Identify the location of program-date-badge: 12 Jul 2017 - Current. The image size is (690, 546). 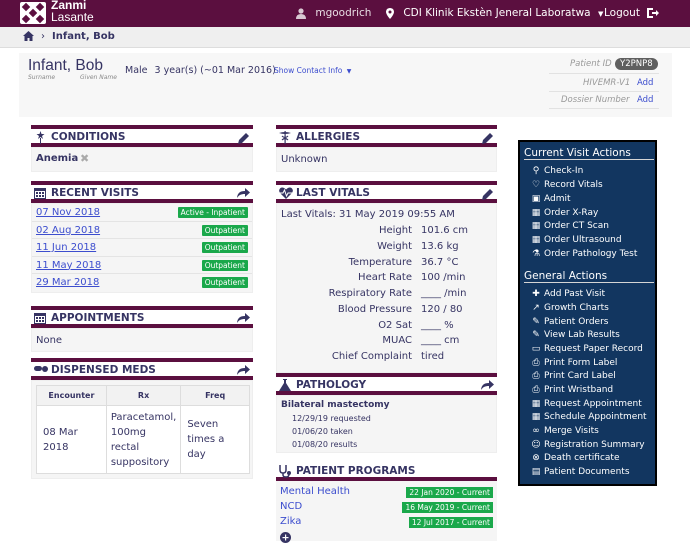
(450, 522).